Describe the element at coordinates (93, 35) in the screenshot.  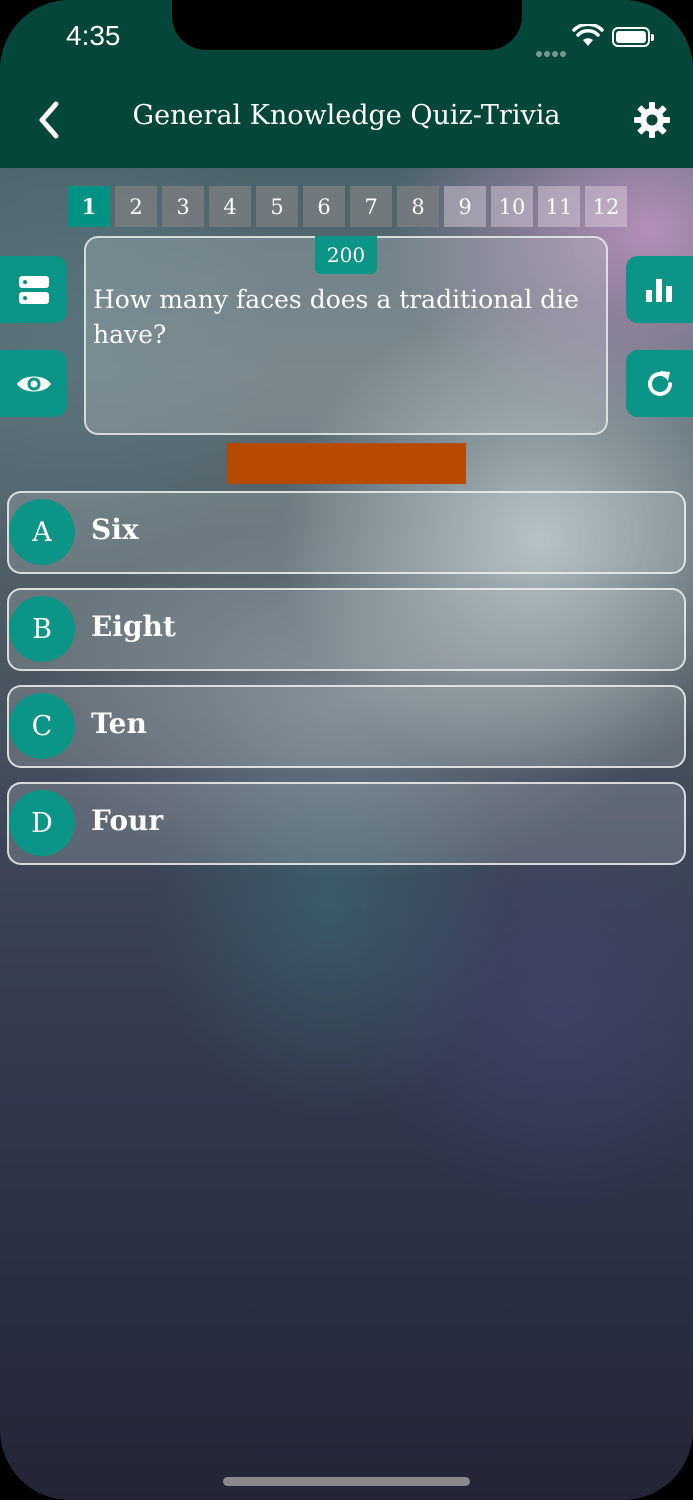
I see `status-time: 4:35` at that location.